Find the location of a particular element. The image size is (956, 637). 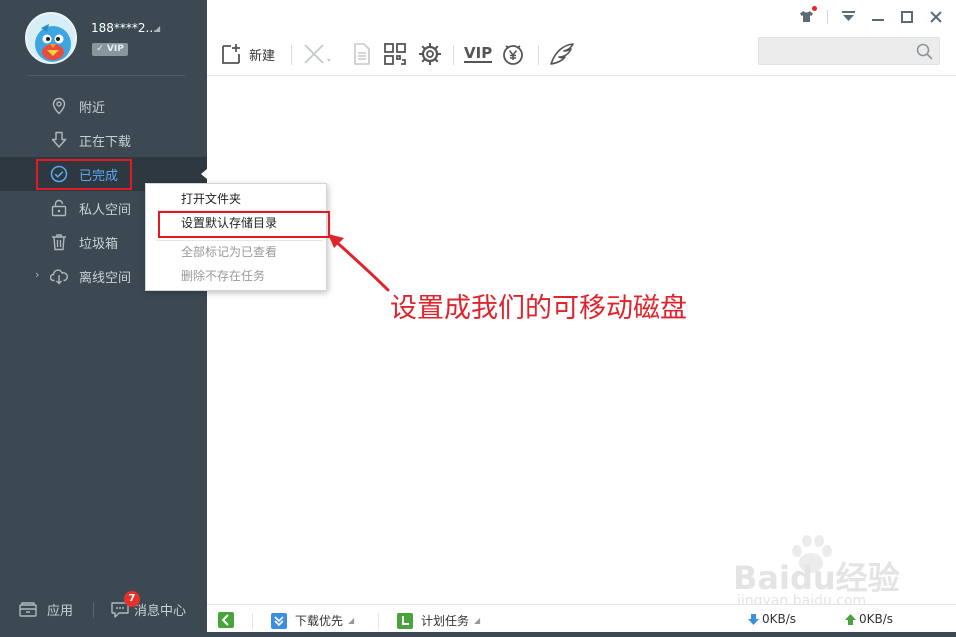

apps-button: 应用 is located at coordinates (45, 609).